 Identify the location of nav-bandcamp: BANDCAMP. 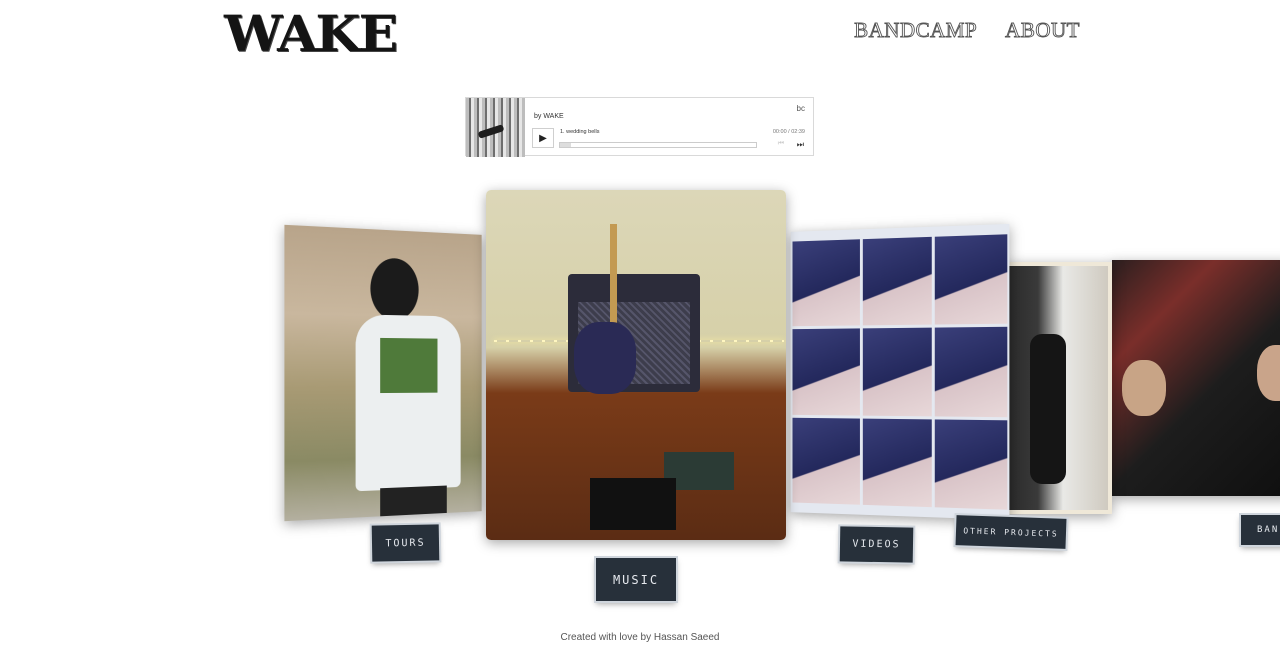
(915, 30).